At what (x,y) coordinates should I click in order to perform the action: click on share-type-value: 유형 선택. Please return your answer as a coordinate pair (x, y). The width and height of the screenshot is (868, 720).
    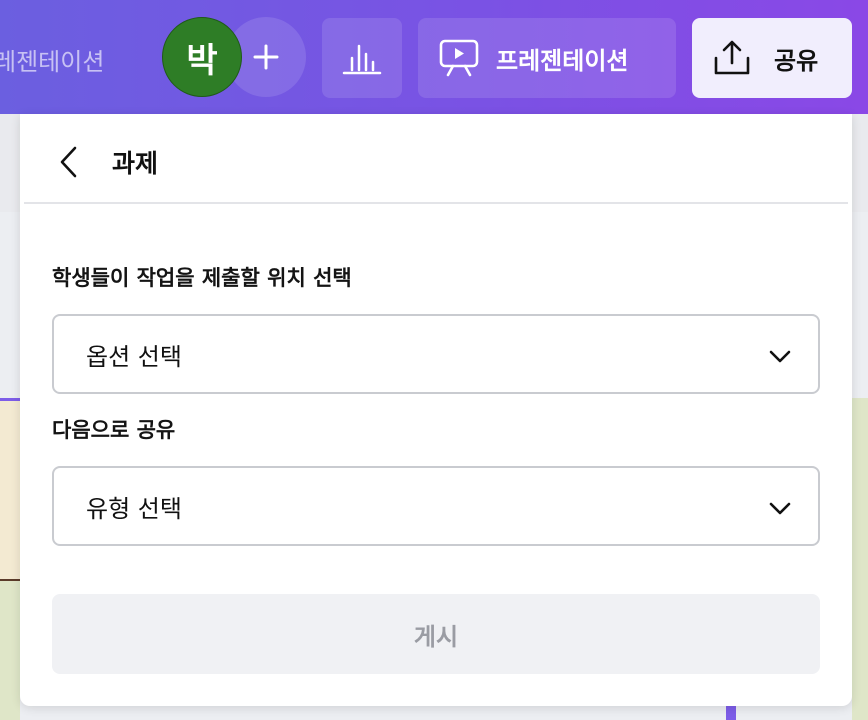
    Looking at the image, I should click on (134, 508).